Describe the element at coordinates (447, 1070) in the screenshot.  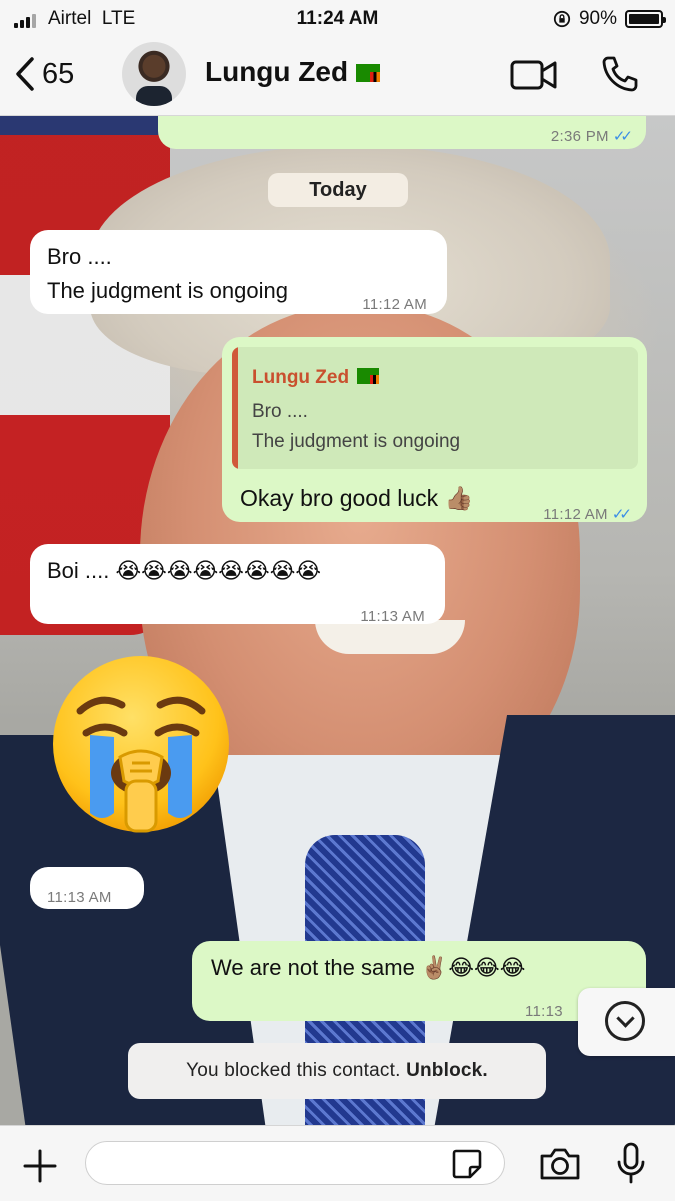
I see `unblock-link: Unblock.` at that location.